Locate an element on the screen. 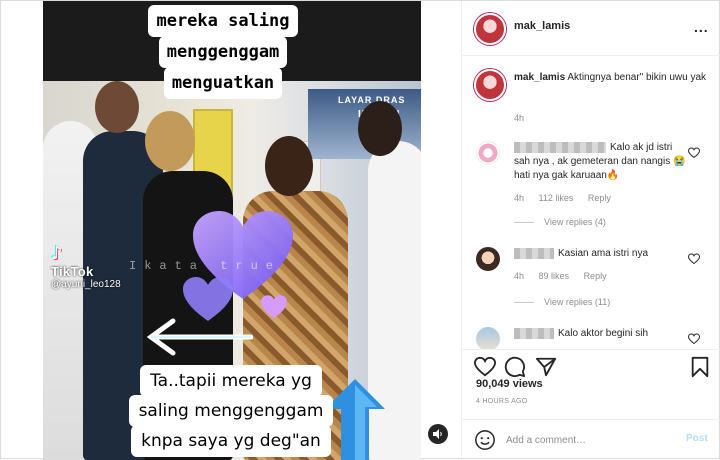 The width and height of the screenshot is (720, 460). tiktok-username: @ayuni_leo128 is located at coordinates (86, 284).